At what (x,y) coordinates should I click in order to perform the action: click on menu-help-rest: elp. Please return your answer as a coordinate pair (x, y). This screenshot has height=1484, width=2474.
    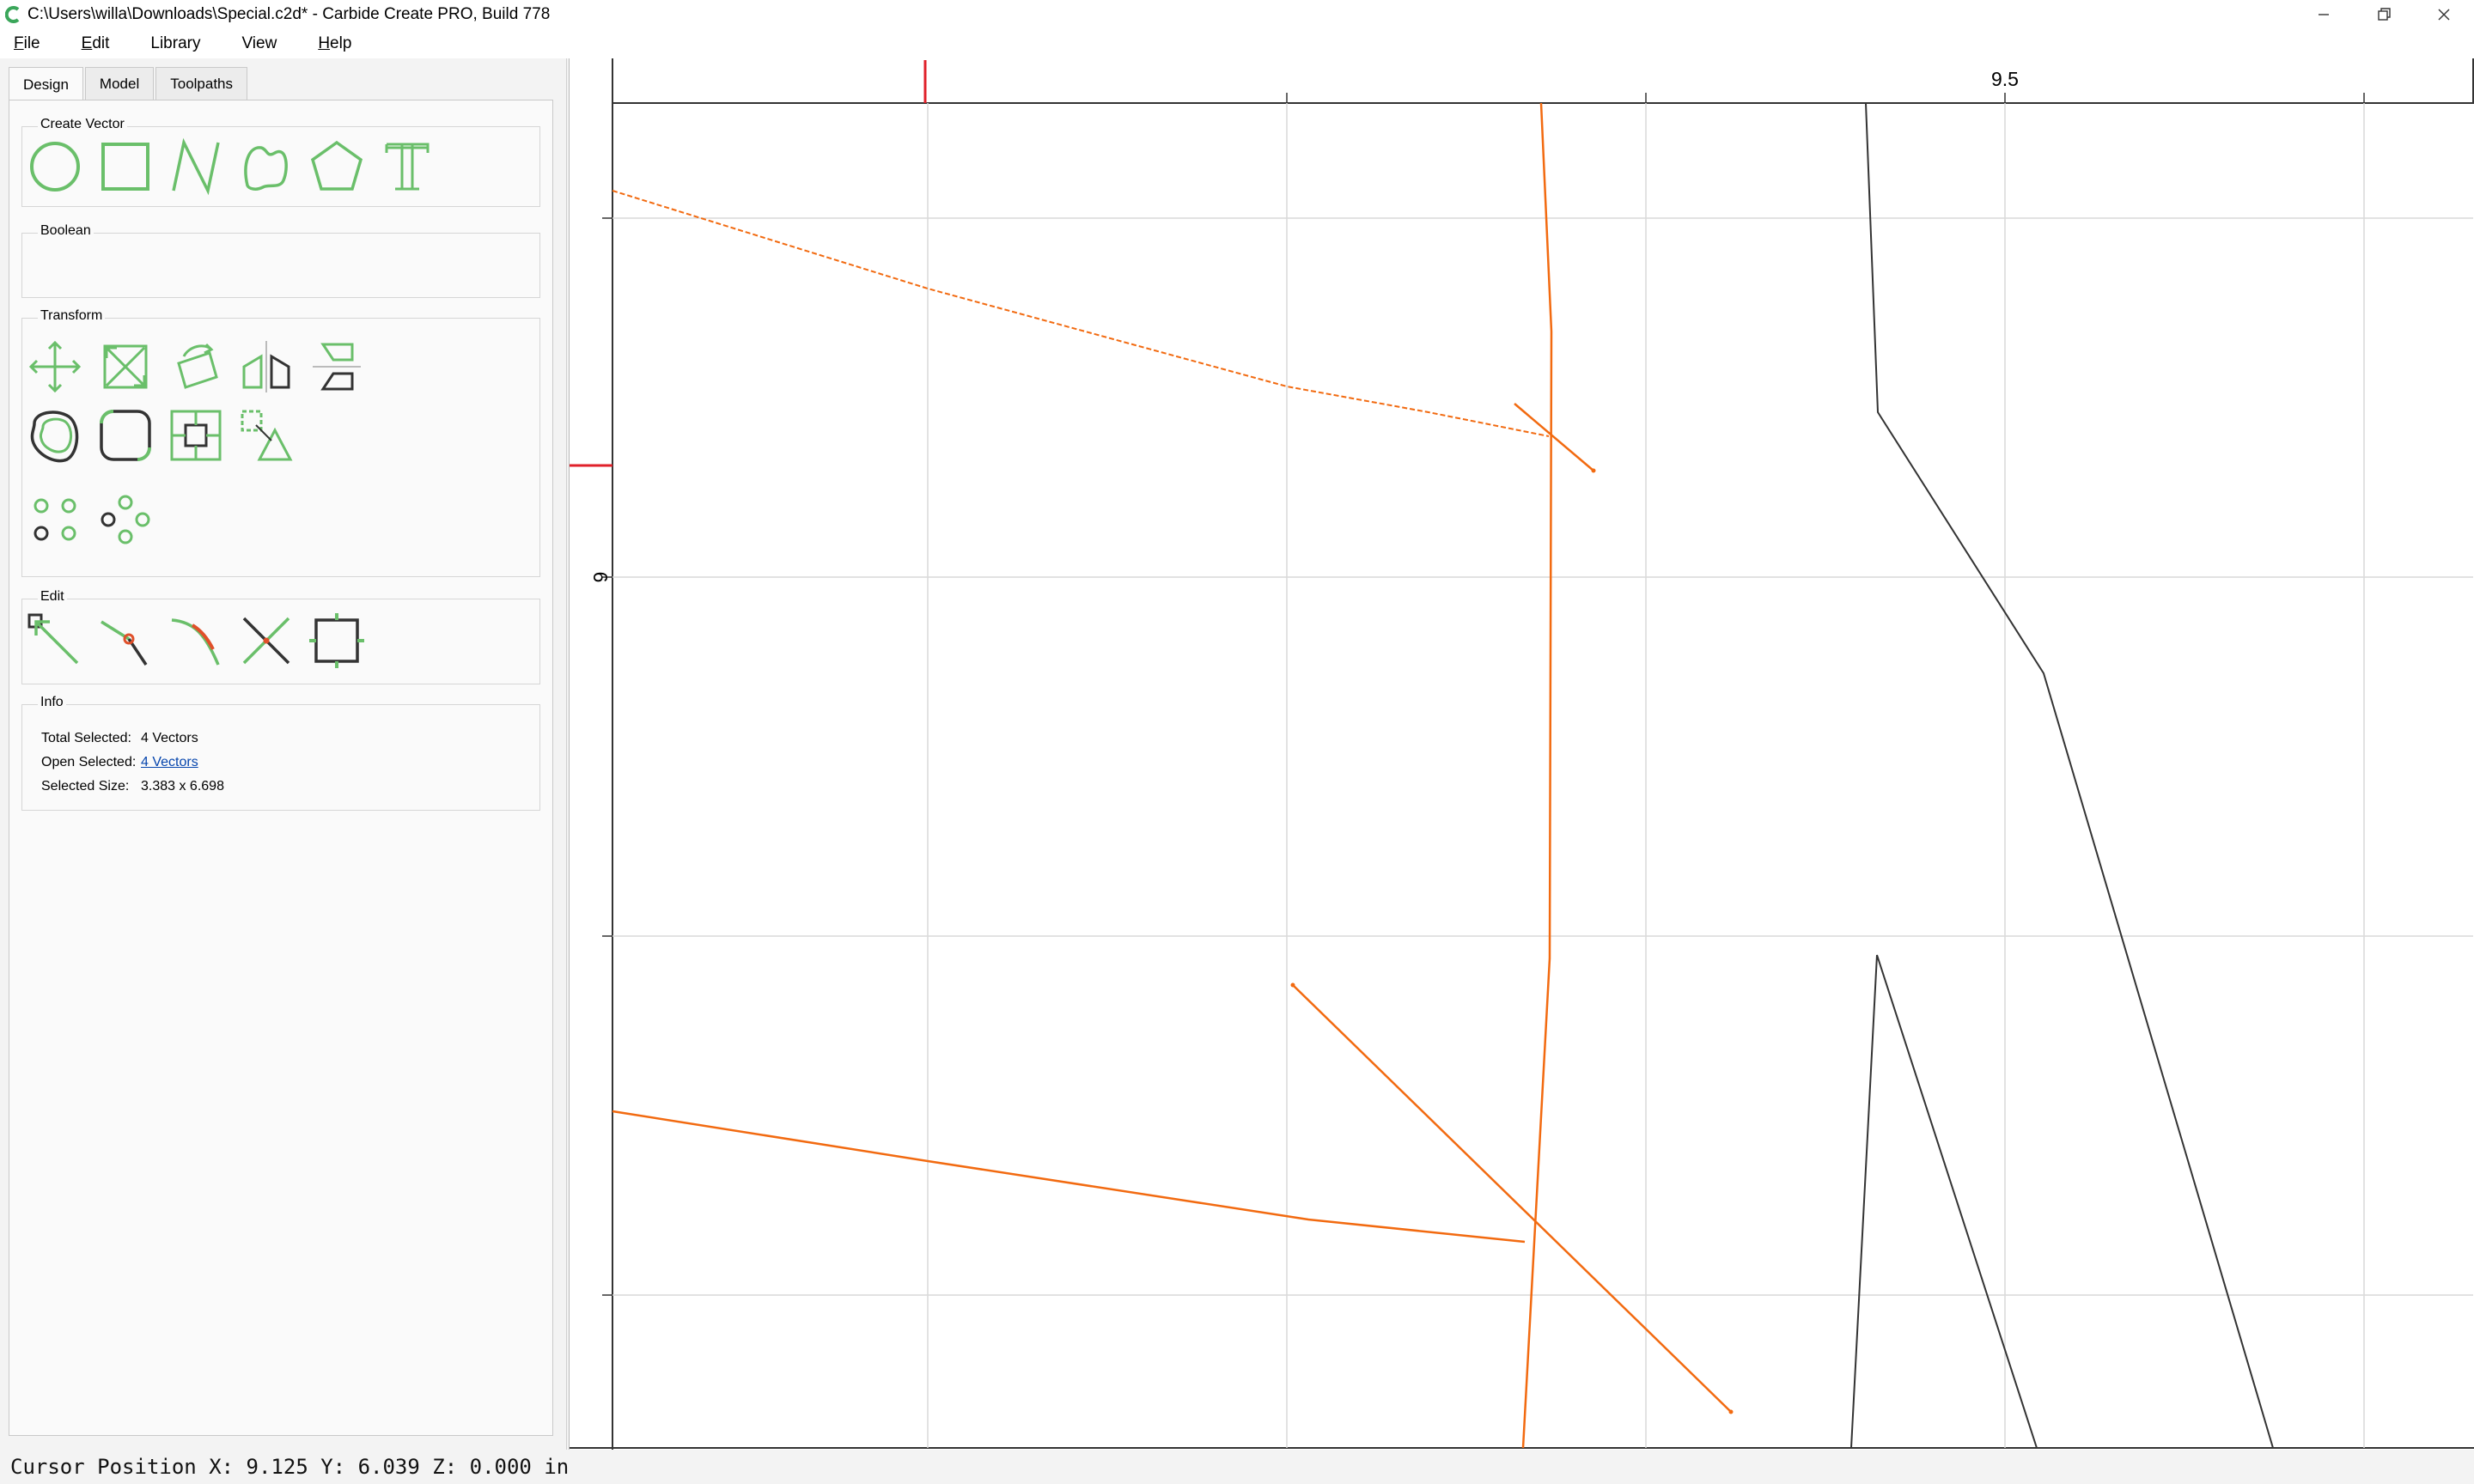
    Looking at the image, I should click on (341, 43).